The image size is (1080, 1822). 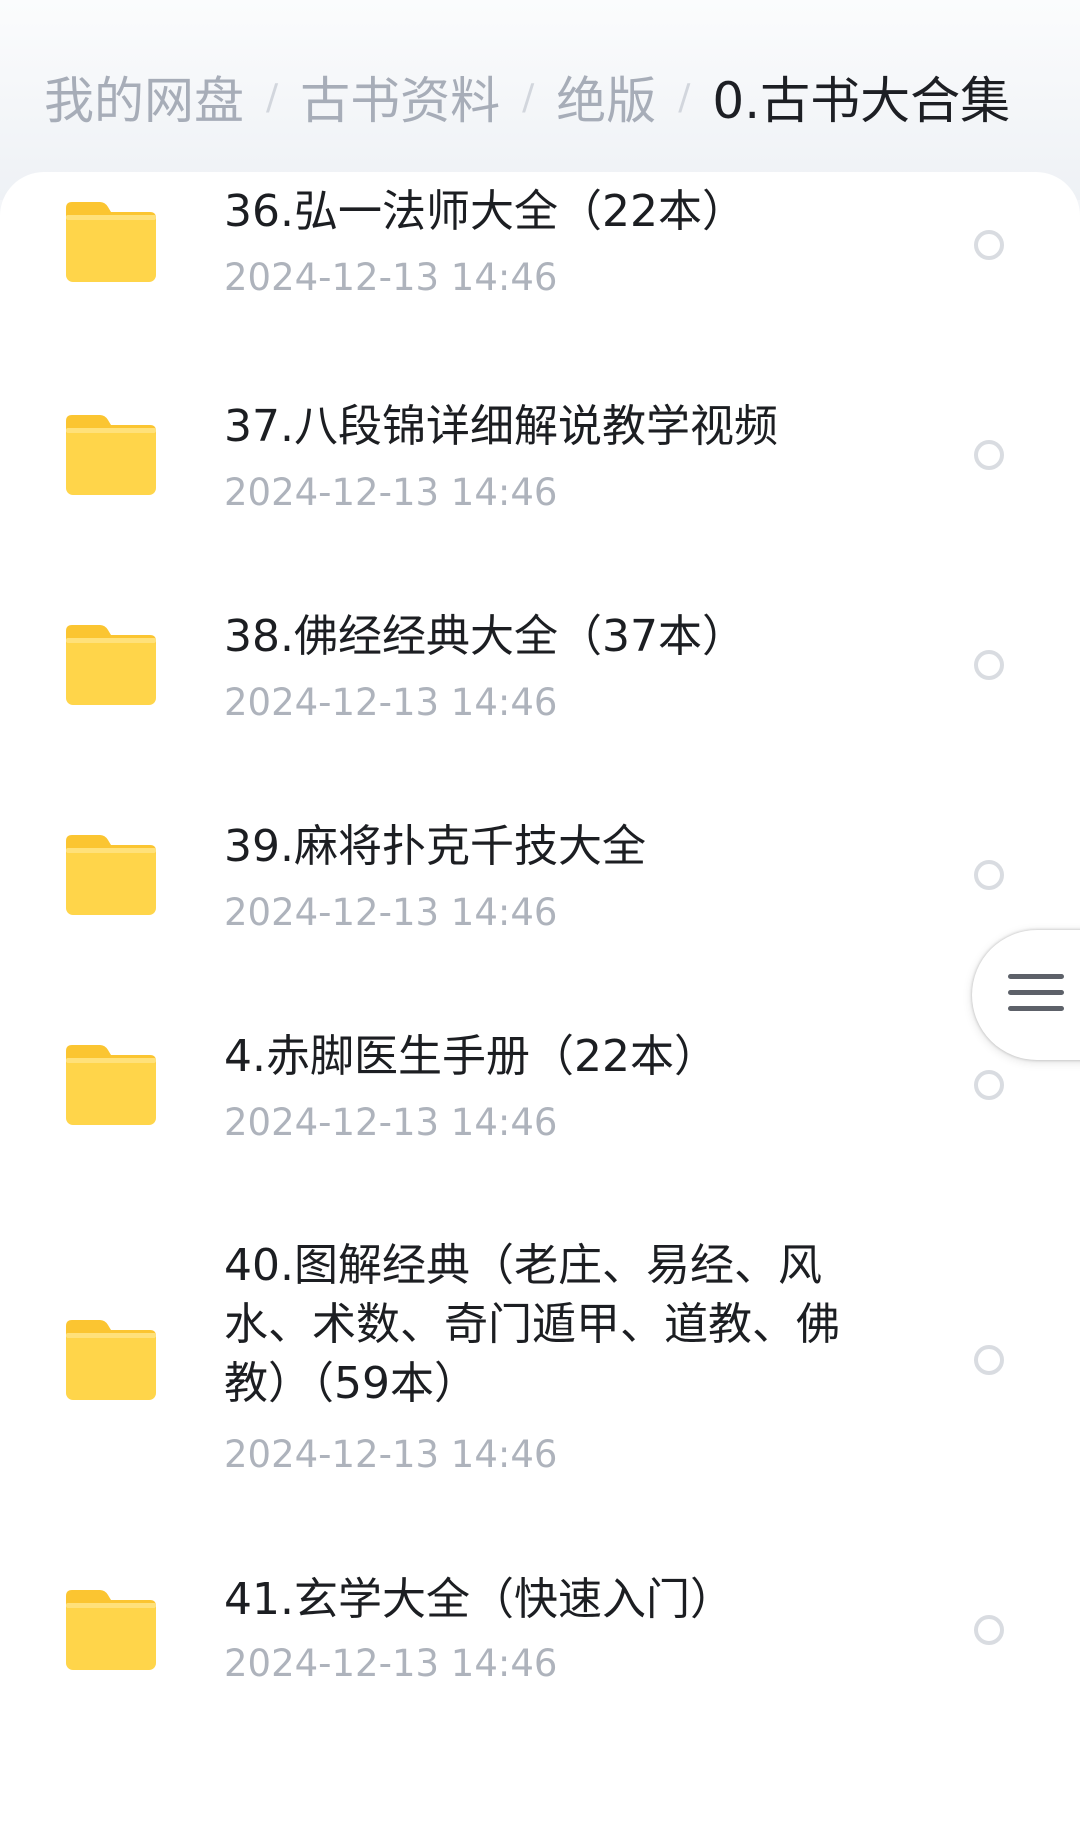 What do you see at coordinates (479, 1599) in the screenshot?
I see `file-name: 41.玄学大全（快速入门）` at bounding box center [479, 1599].